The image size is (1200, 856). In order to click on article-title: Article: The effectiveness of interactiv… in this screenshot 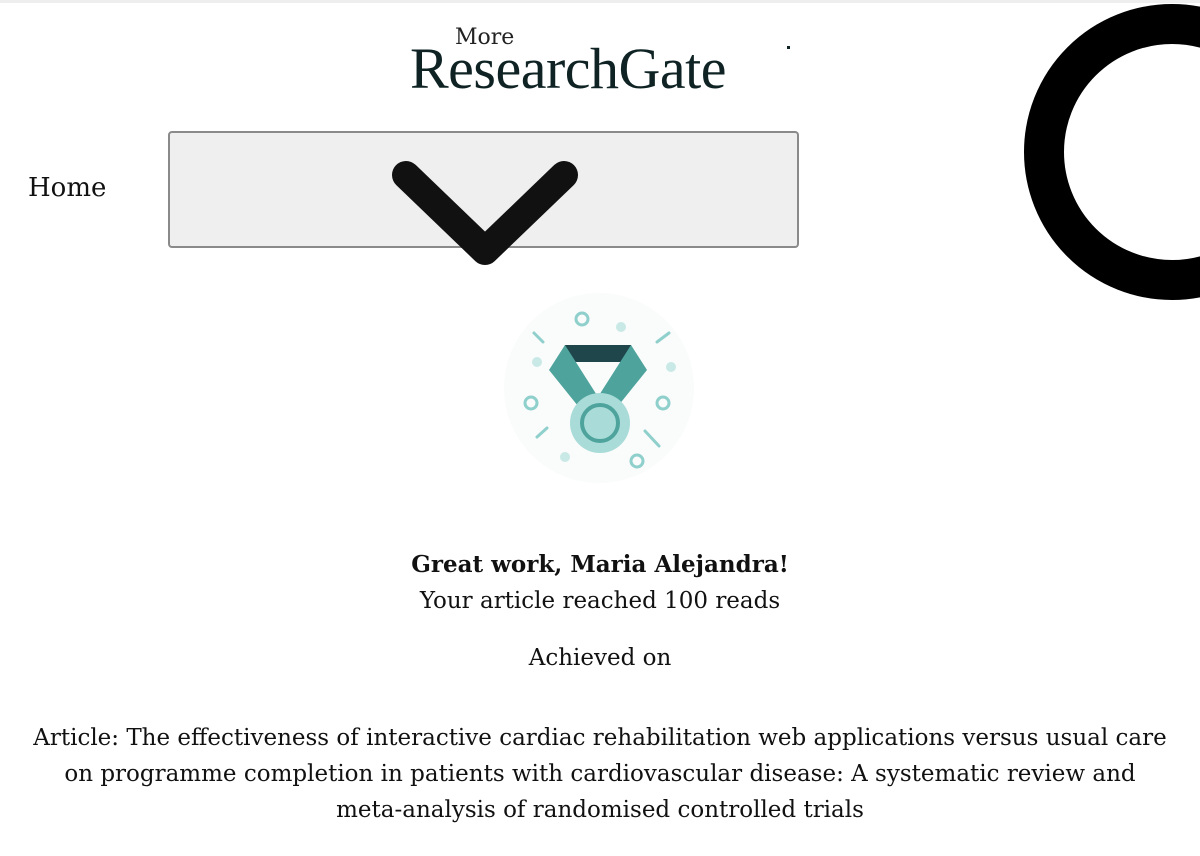, I will do `click(600, 774)`.